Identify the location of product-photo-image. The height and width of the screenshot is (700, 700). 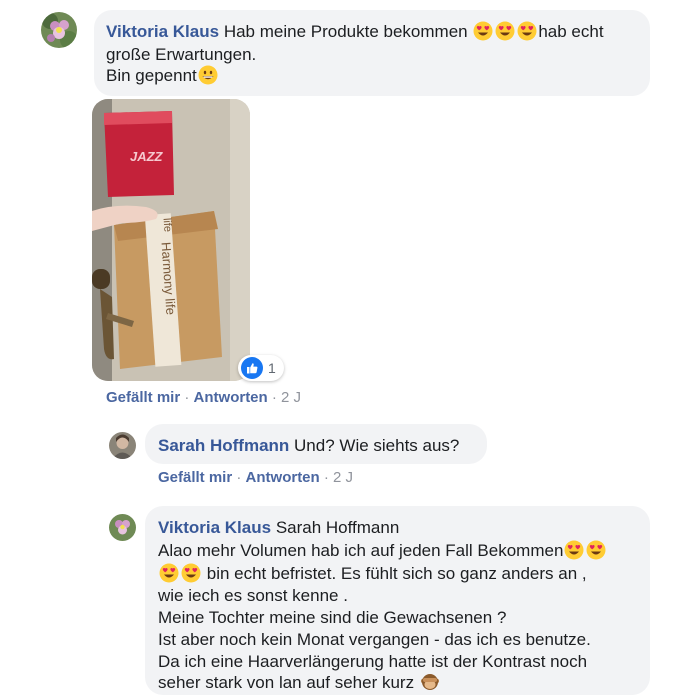
(171, 240).